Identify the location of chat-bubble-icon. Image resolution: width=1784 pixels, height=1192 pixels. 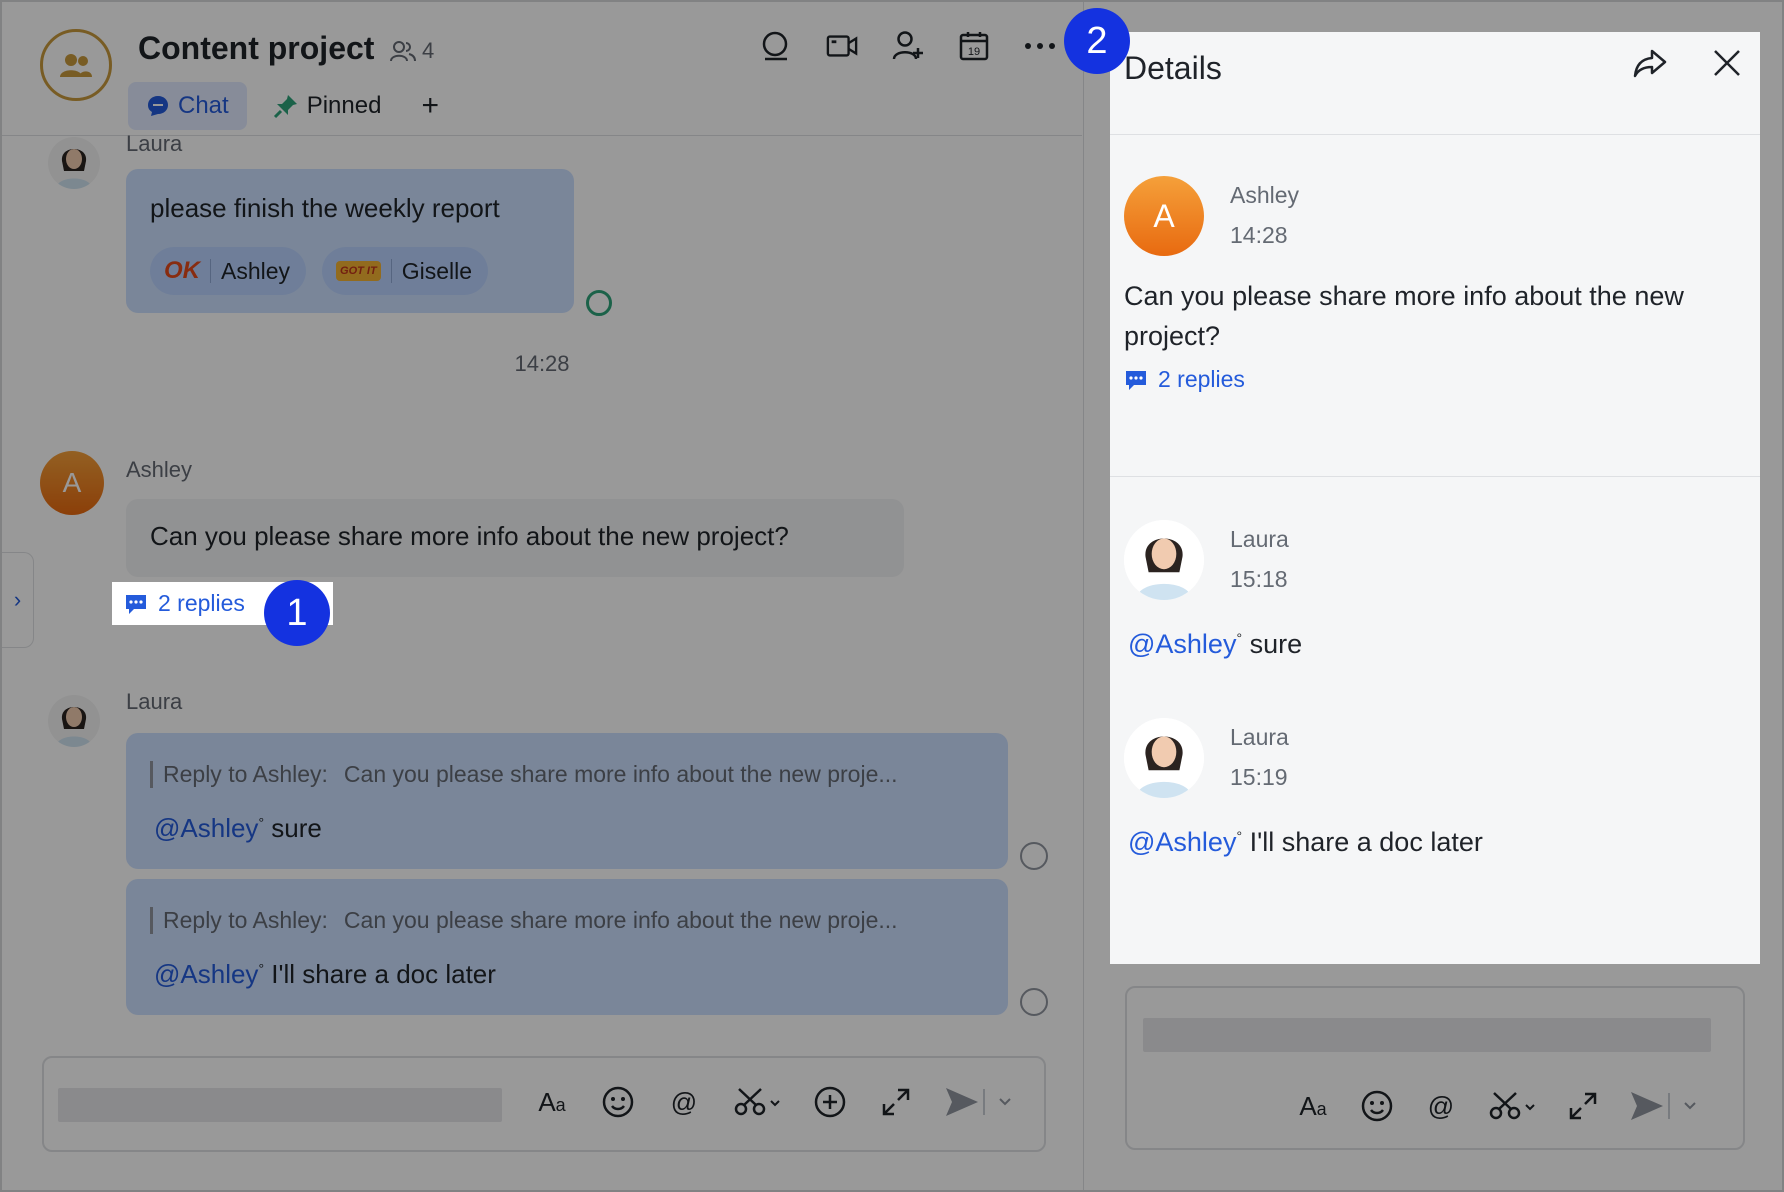
(158, 106).